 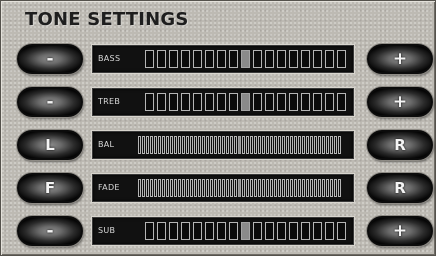 What do you see at coordinates (50, 145) in the screenshot?
I see `balance-left-button: L` at bounding box center [50, 145].